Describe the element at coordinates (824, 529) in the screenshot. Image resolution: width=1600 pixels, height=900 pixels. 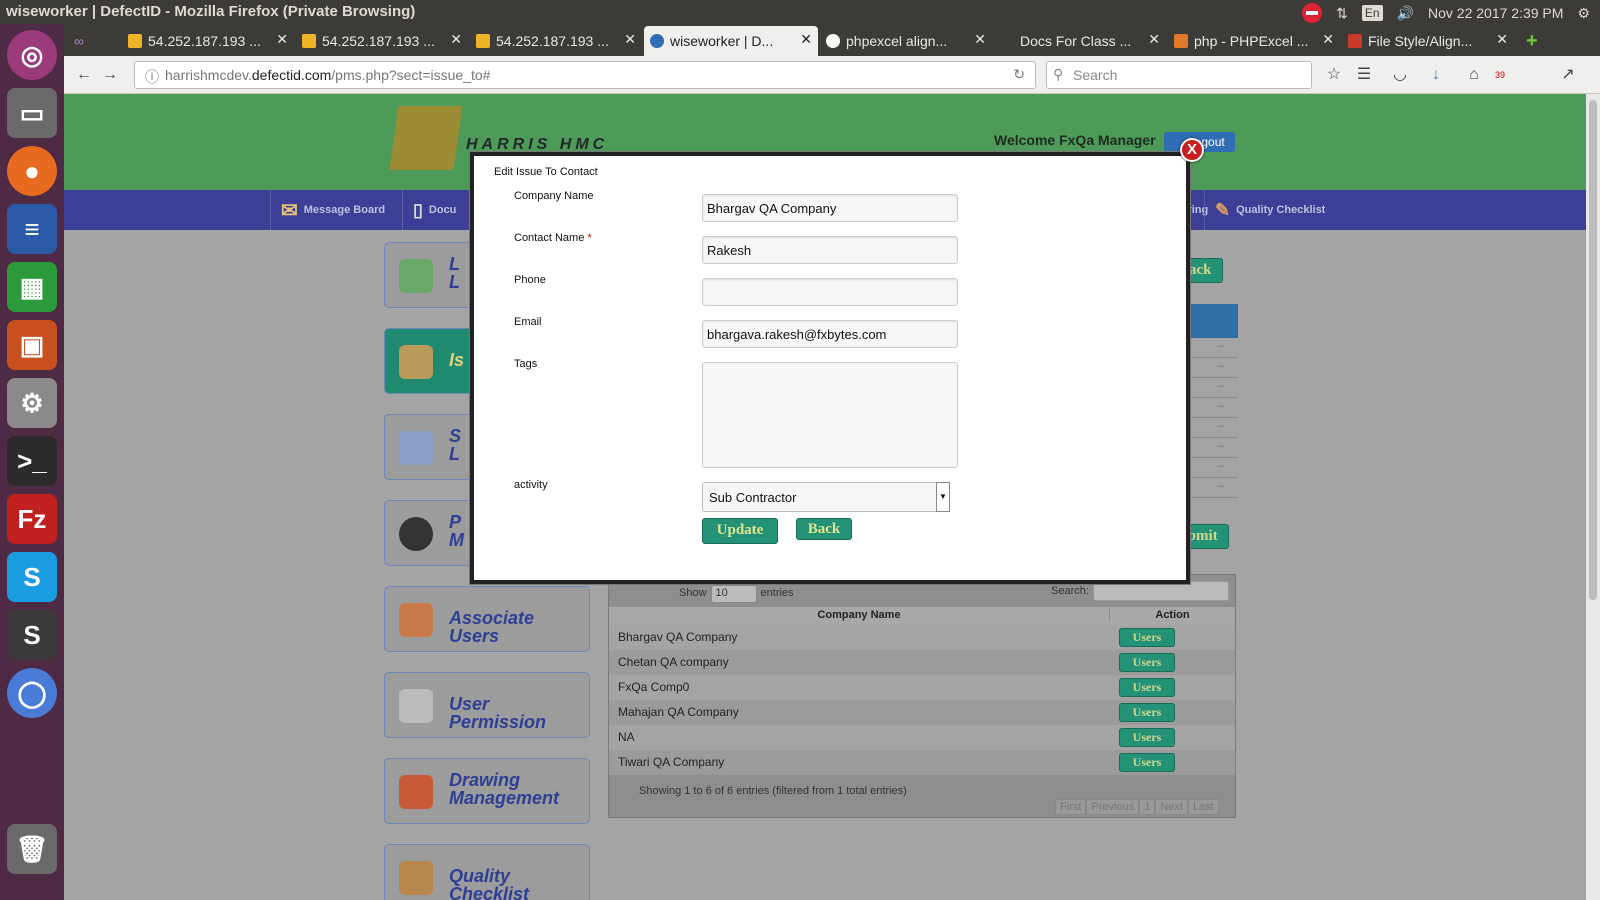
I see `dialog-back-button: Back` at that location.